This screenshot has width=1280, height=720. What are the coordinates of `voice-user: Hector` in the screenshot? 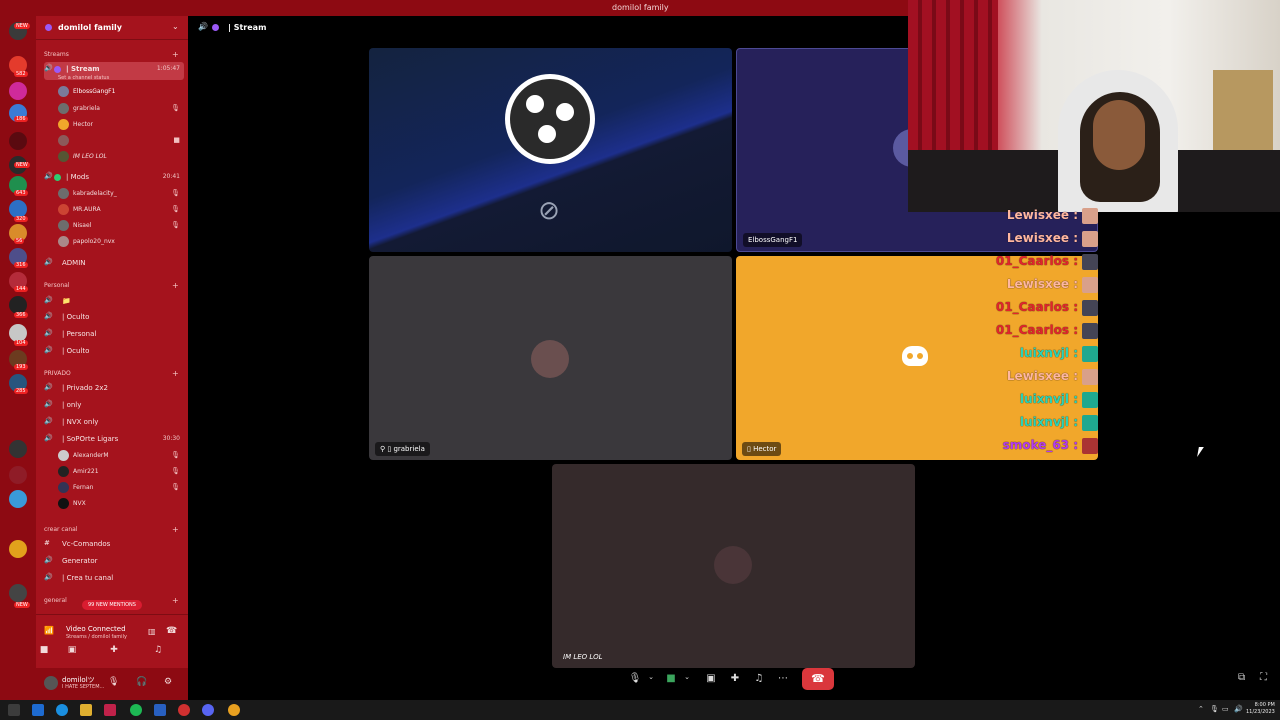 It's located at (121, 125).